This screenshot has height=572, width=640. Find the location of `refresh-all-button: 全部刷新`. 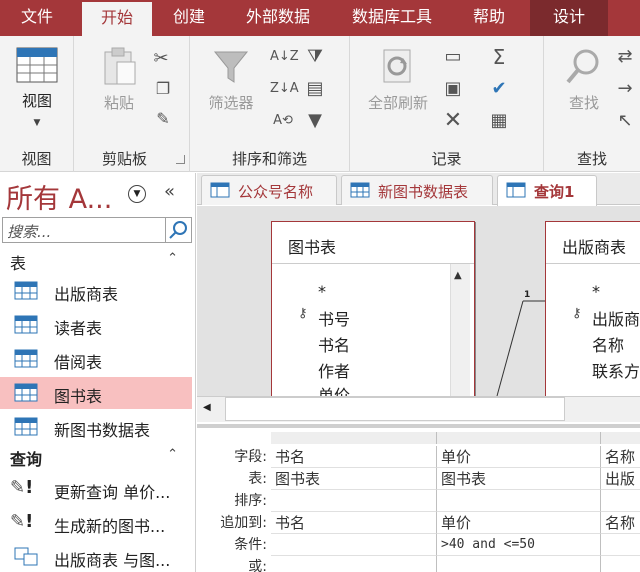

refresh-all-button: 全部刷新 is located at coordinates (398, 79).